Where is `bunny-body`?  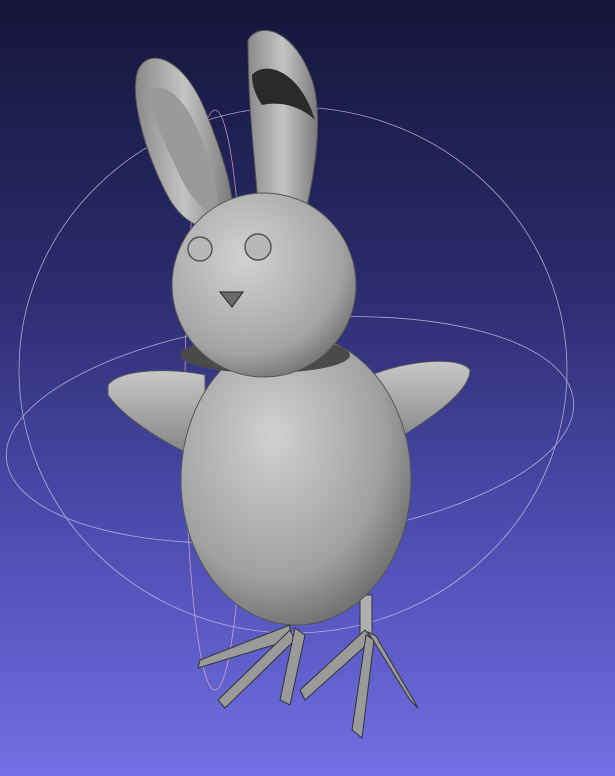
bunny-body is located at coordinates (296, 480).